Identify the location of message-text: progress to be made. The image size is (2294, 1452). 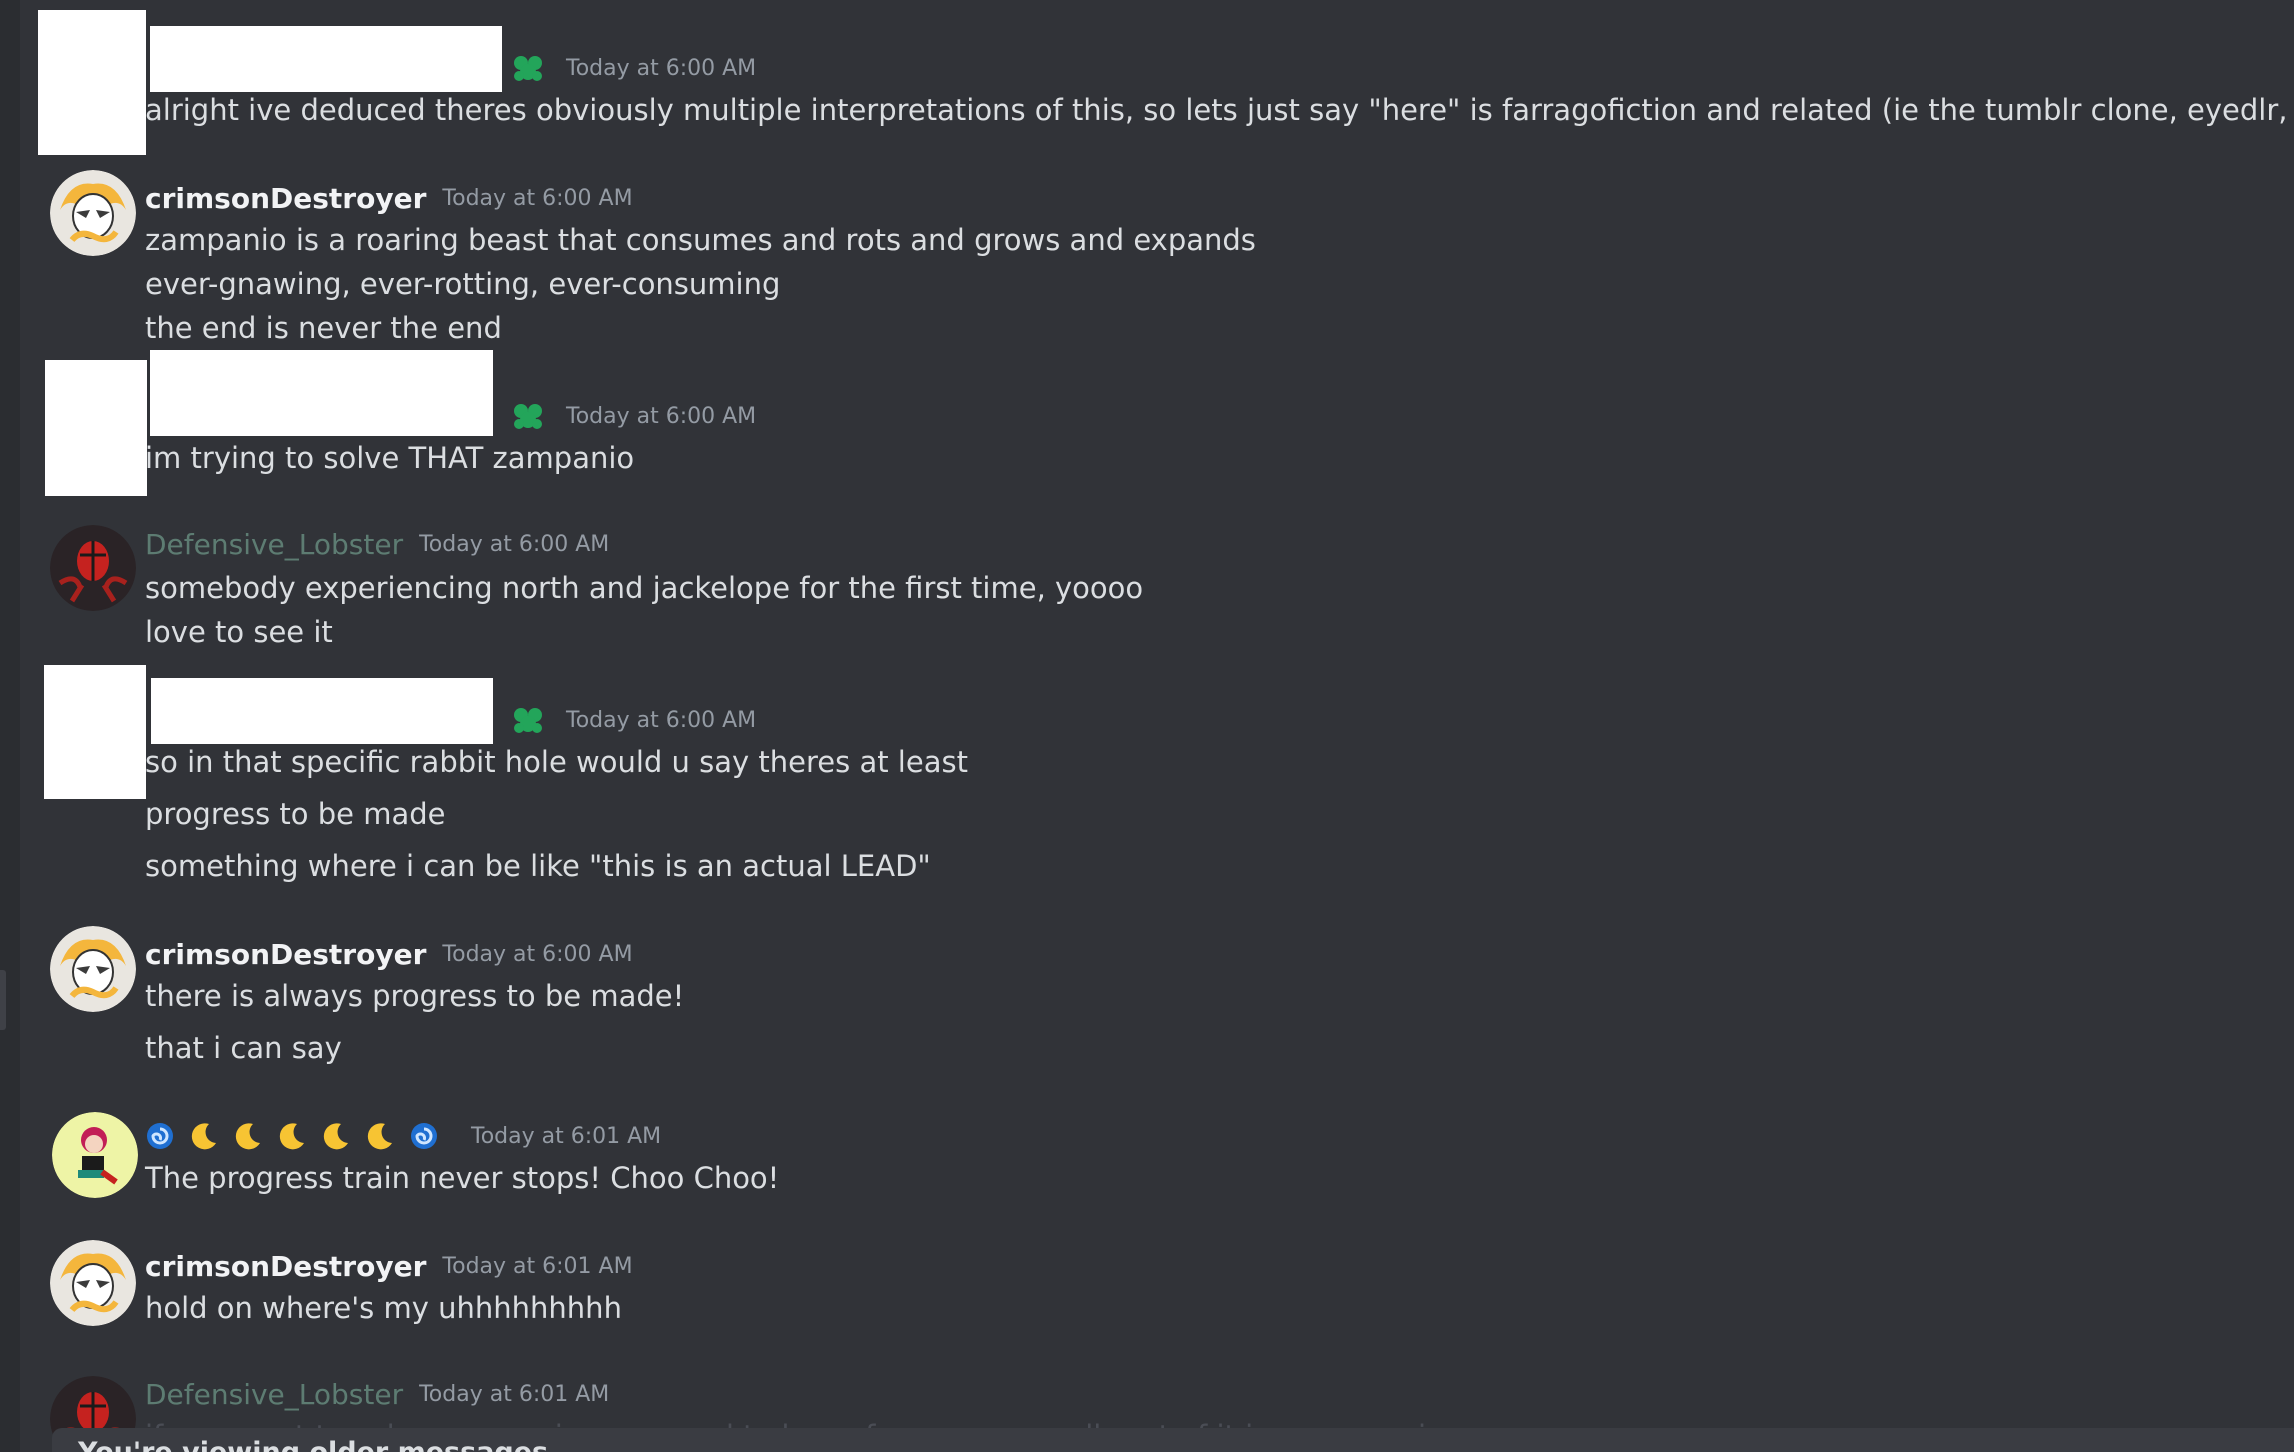
(295, 814).